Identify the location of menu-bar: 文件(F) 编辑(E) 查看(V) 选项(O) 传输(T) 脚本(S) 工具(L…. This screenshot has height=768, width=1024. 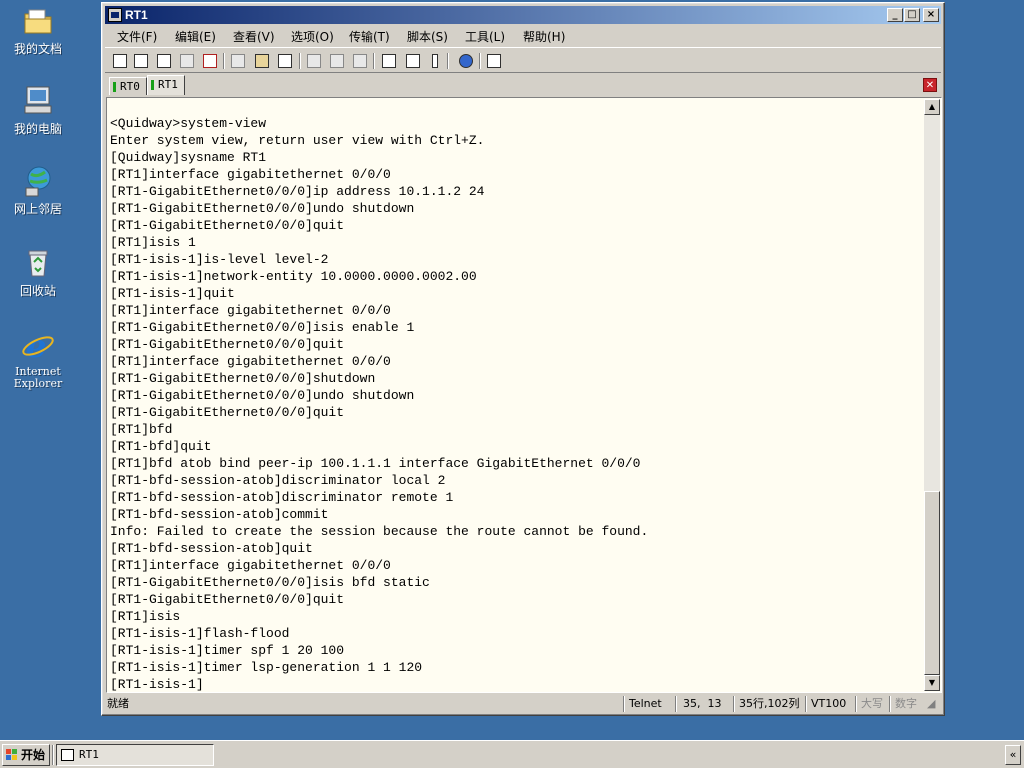
(523, 35).